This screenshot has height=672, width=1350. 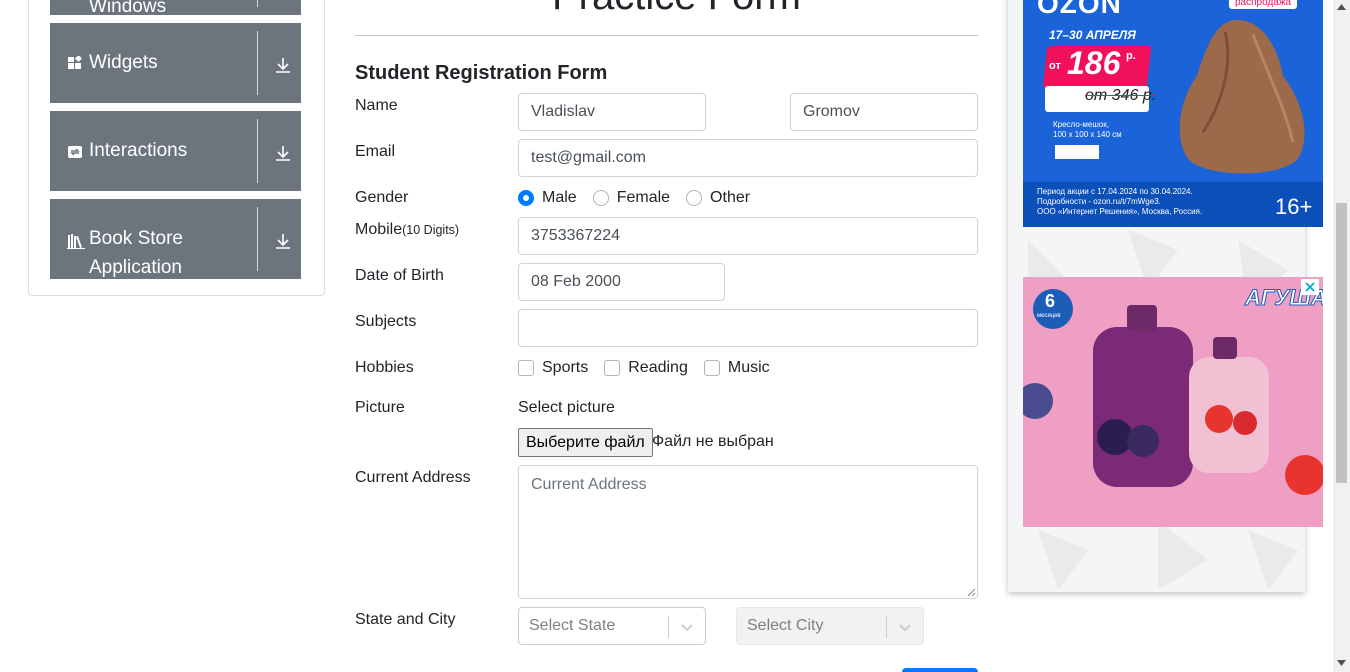 I want to click on age-rating: 16+, so click(x=1294, y=206).